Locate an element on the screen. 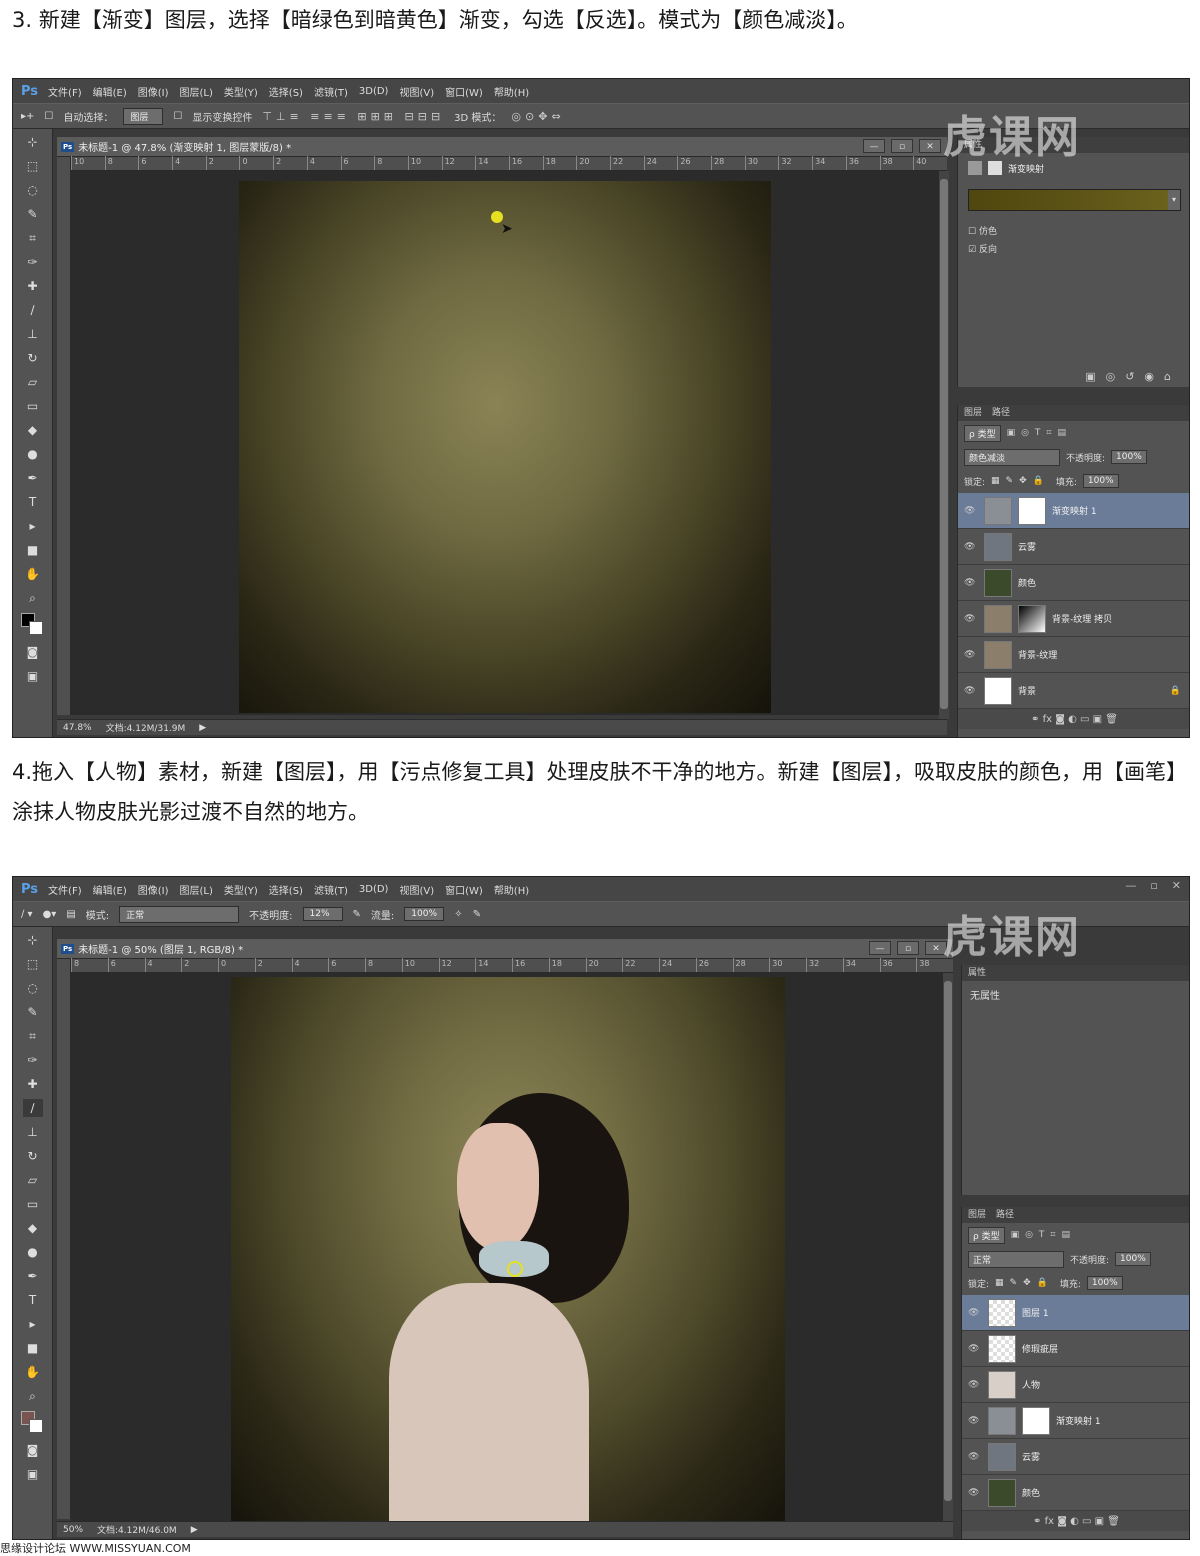 The width and height of the screenshot is (1200, 1556). layer-row: 👁 背景-纹理 is located at coordinates (1073, 655).